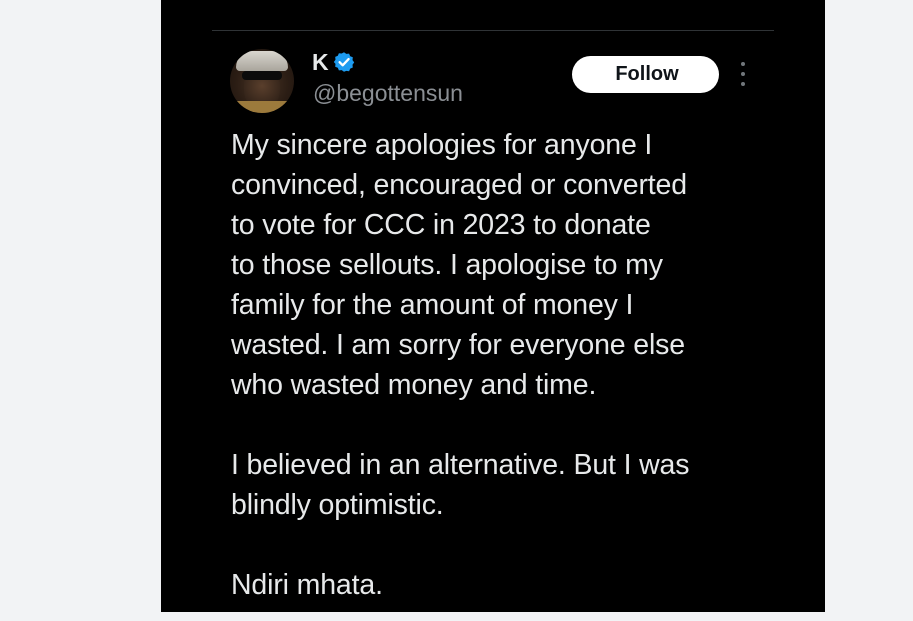  What do you see at coordinates (344, 62) in the screenshot?
I see `verified-badge-icon` at bounding box center [344, 62].